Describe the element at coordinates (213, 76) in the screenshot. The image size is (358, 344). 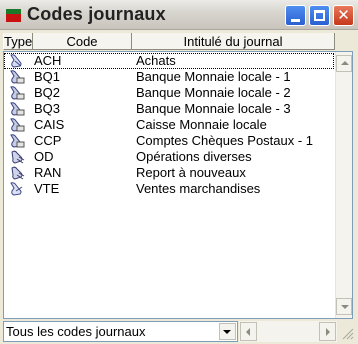
I see `journal-label: Banque Monnaie locale - 1` at that location.